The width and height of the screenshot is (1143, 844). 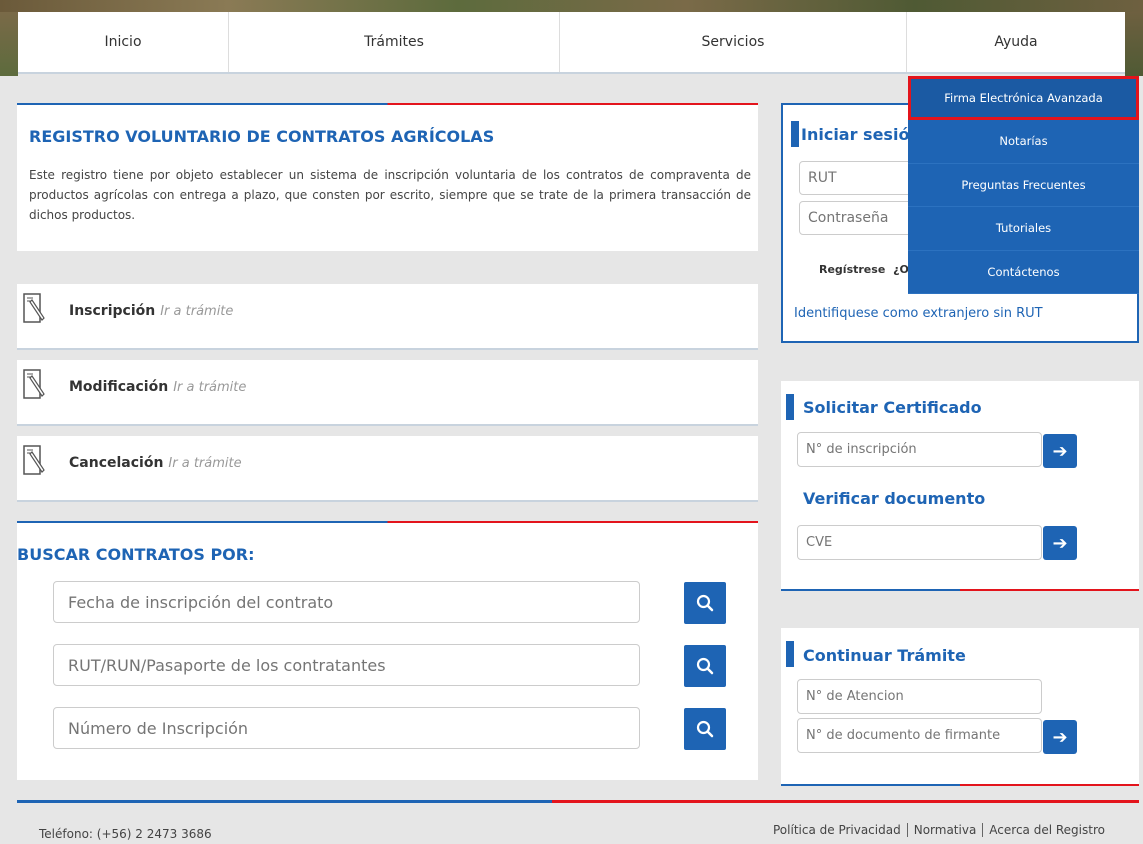 I want to click on inscripcion-number-input, so click(x=919, y=449).